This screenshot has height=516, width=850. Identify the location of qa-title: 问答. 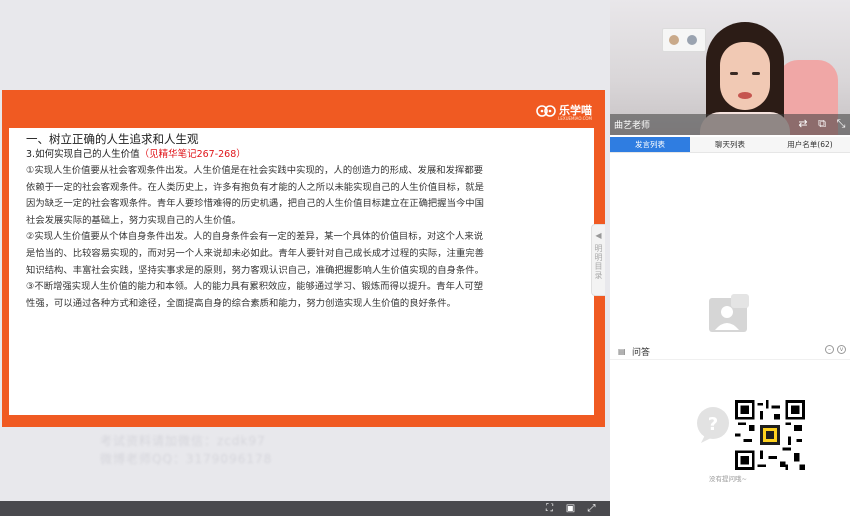
(641, 353).